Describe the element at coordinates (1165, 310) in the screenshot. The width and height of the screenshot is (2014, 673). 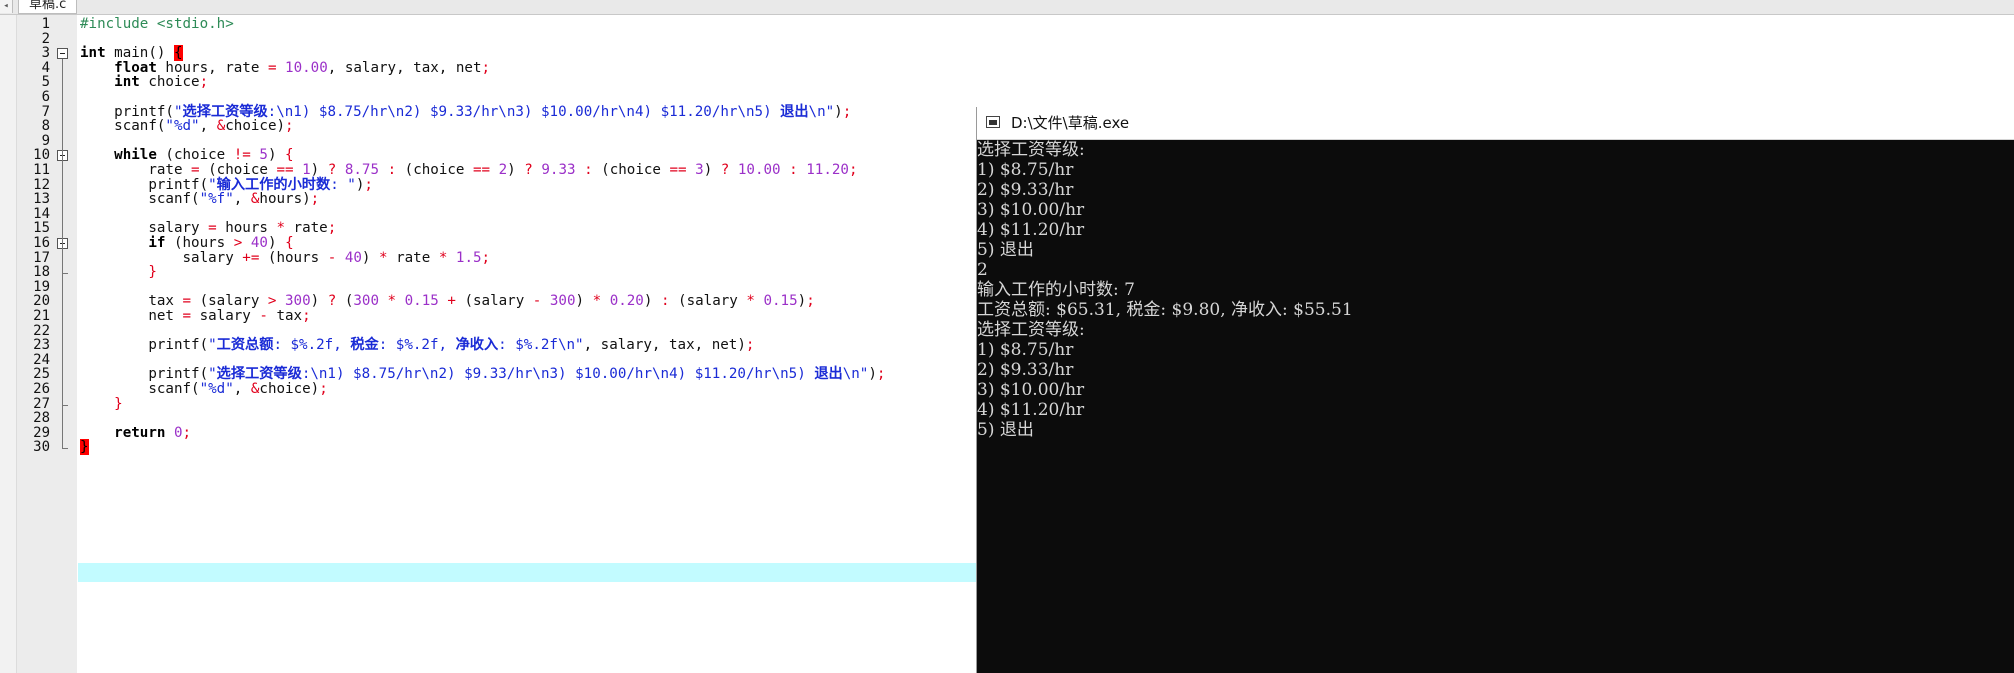
I see `console-line: 工资总额: $65.31, 税金: $9.80, 净收入: $55.51` at that location.